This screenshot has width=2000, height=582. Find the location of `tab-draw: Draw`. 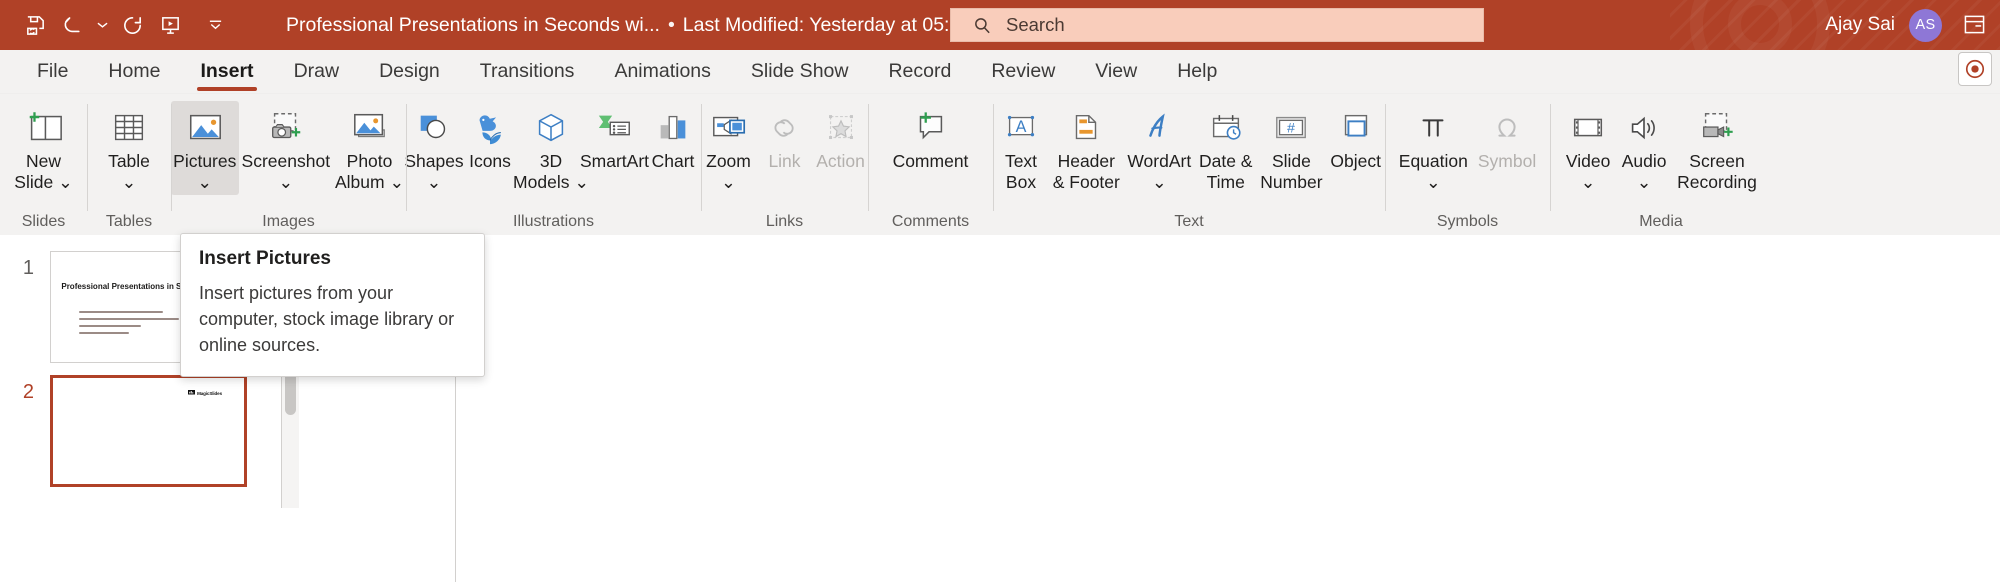

tab-draw: Draw is located at coordinates (317, 72).